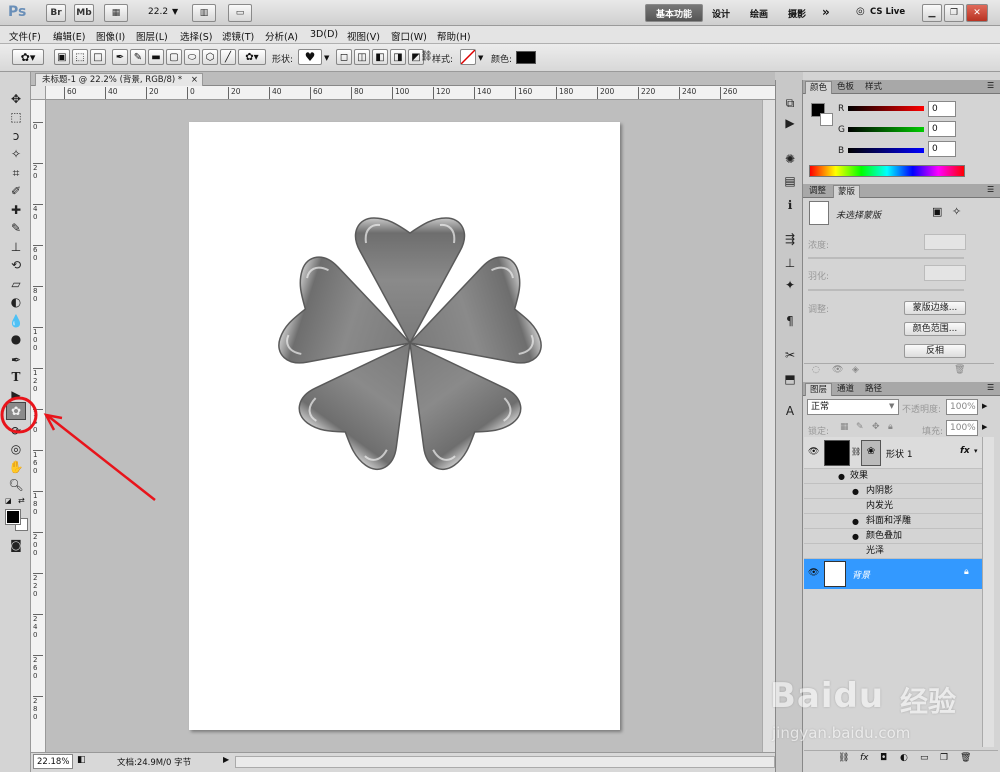  What do you see at coordinates (855, 370) in the screenshot?
I see `disable-mask-icon: ◈` at bounding box center [855, 370].